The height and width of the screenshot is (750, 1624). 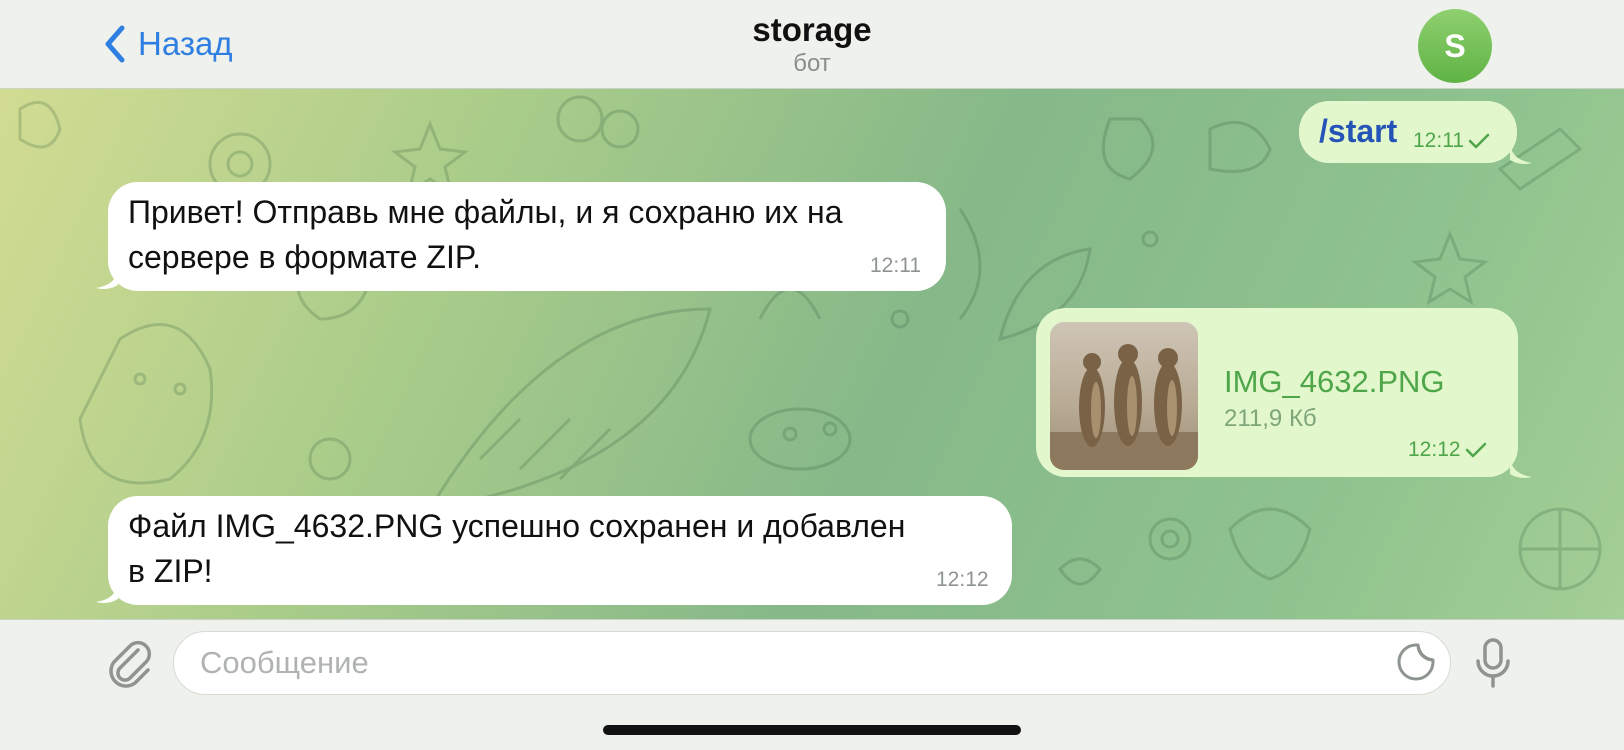 I want to click on back-button: Назад, so click(x=166, y=44).